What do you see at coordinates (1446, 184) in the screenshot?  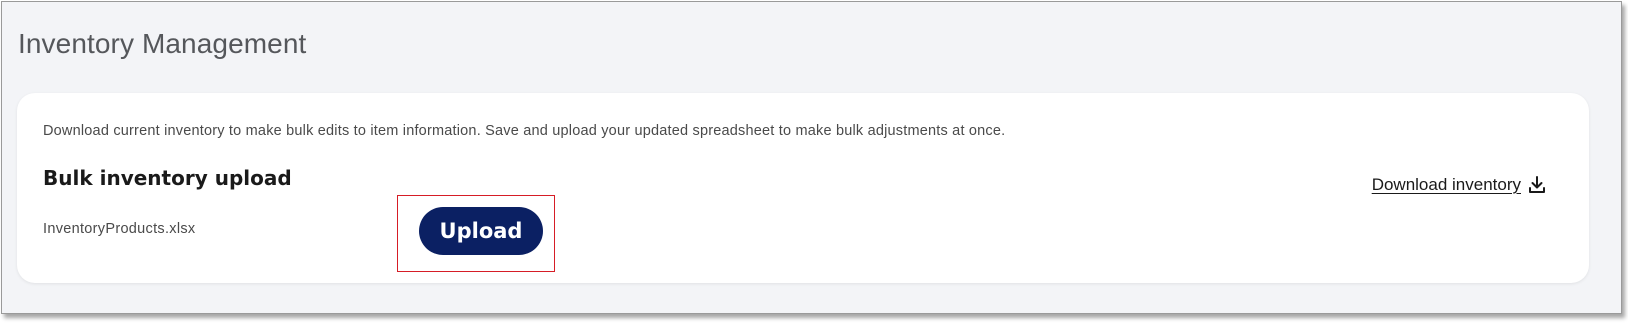 I see `download-inventory-label: Download inventory` at bounding box center [1446, 184].